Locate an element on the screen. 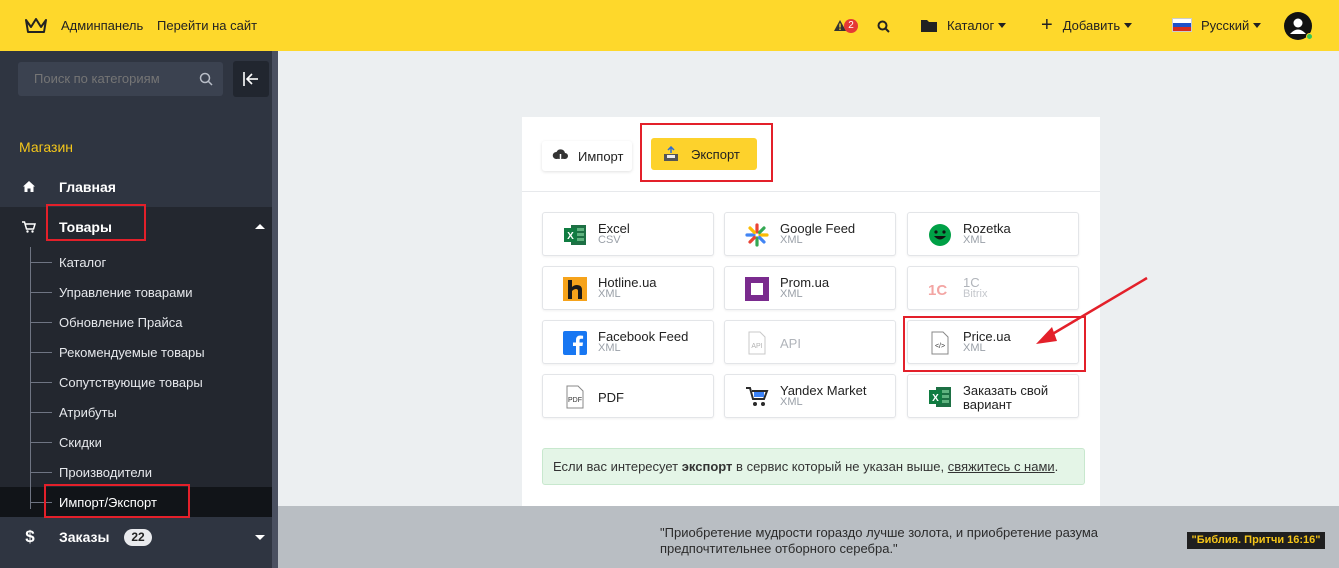 The image size is (1339, 568). sidebar-subitem-product-management: Управление товарами is located at coordinates (126, 292).